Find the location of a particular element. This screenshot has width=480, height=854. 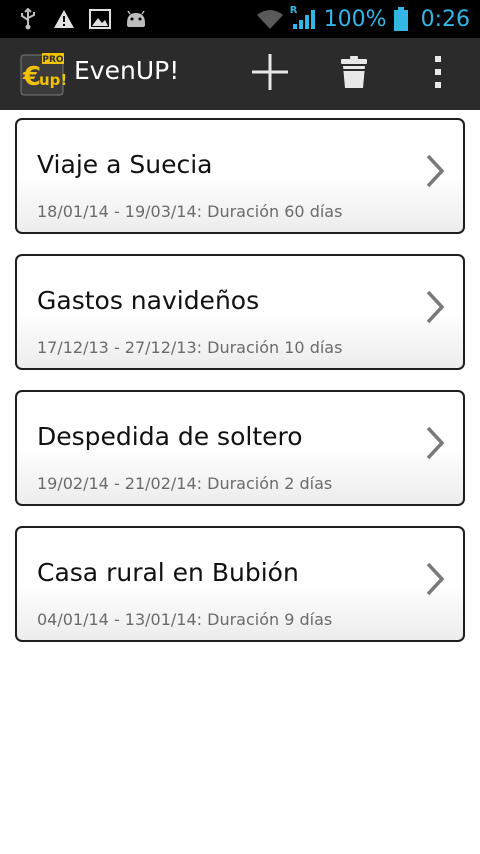

app-logo: PRO € up! is located at coordinates (43, 74).